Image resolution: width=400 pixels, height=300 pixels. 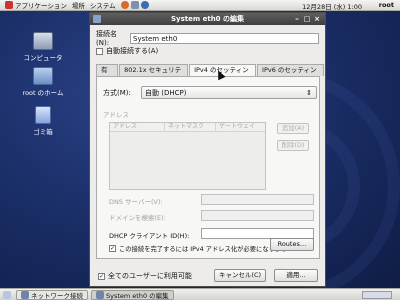 I want to click on method-label: 方式(M):, so click(x=117, y=93).